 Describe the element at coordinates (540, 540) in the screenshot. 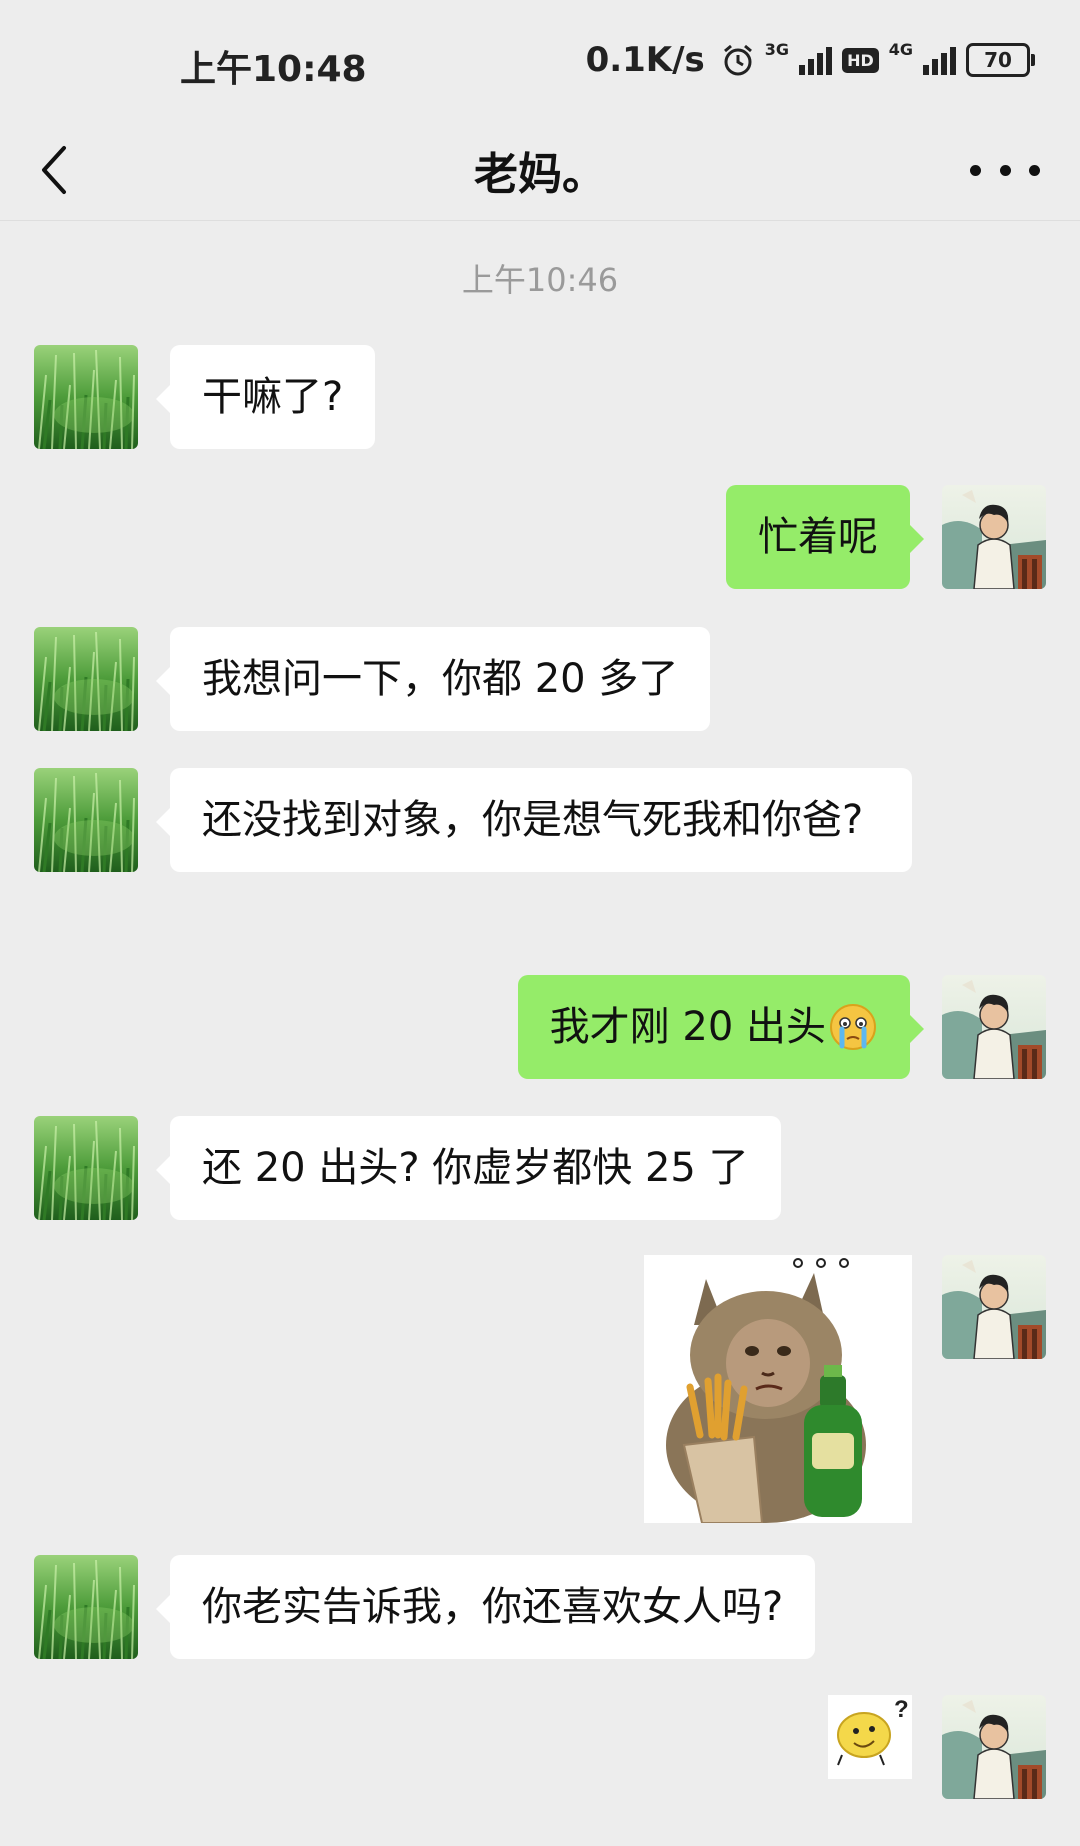

I see `message-row: 忙着呢` at that location.